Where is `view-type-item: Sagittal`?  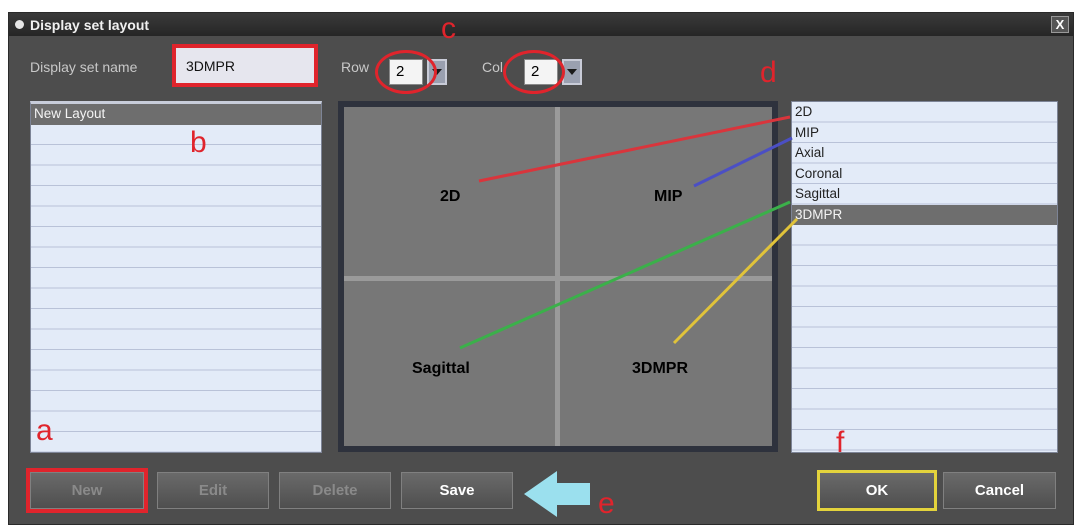 view-type-item: Sagittal is located at coordinates (924, 194).